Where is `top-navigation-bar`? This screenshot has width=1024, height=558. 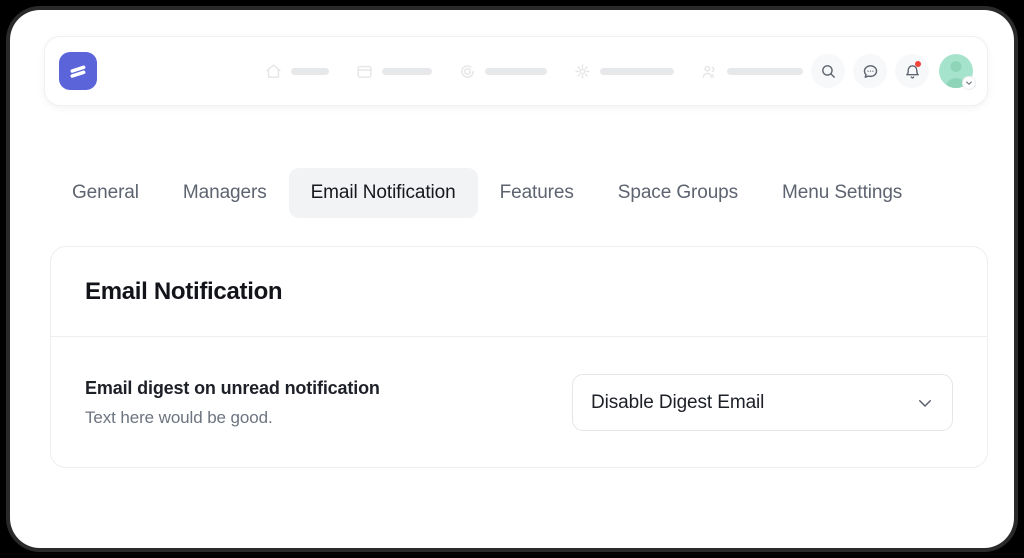 top-navigation-bar is located at coordinates (516, 71).